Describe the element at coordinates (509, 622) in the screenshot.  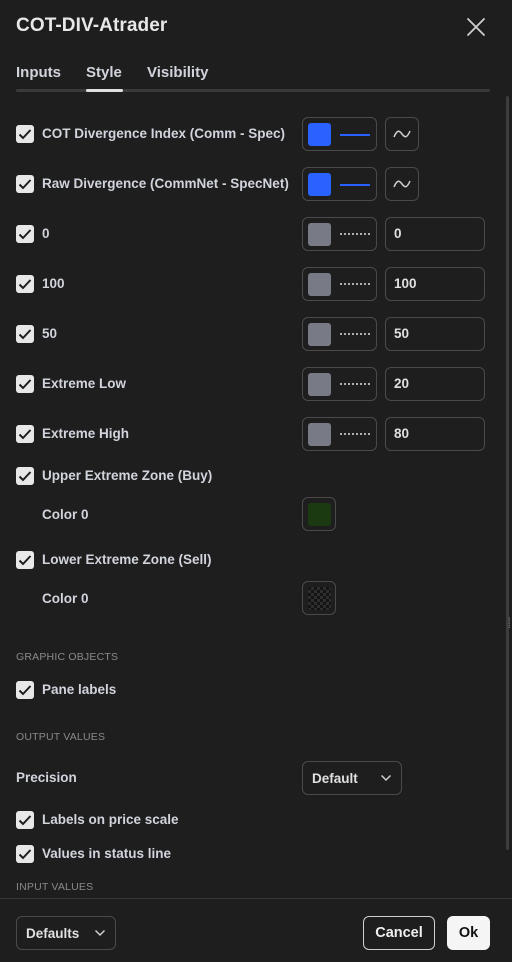
I see `resize-handle-icon: ⸽` at that location.